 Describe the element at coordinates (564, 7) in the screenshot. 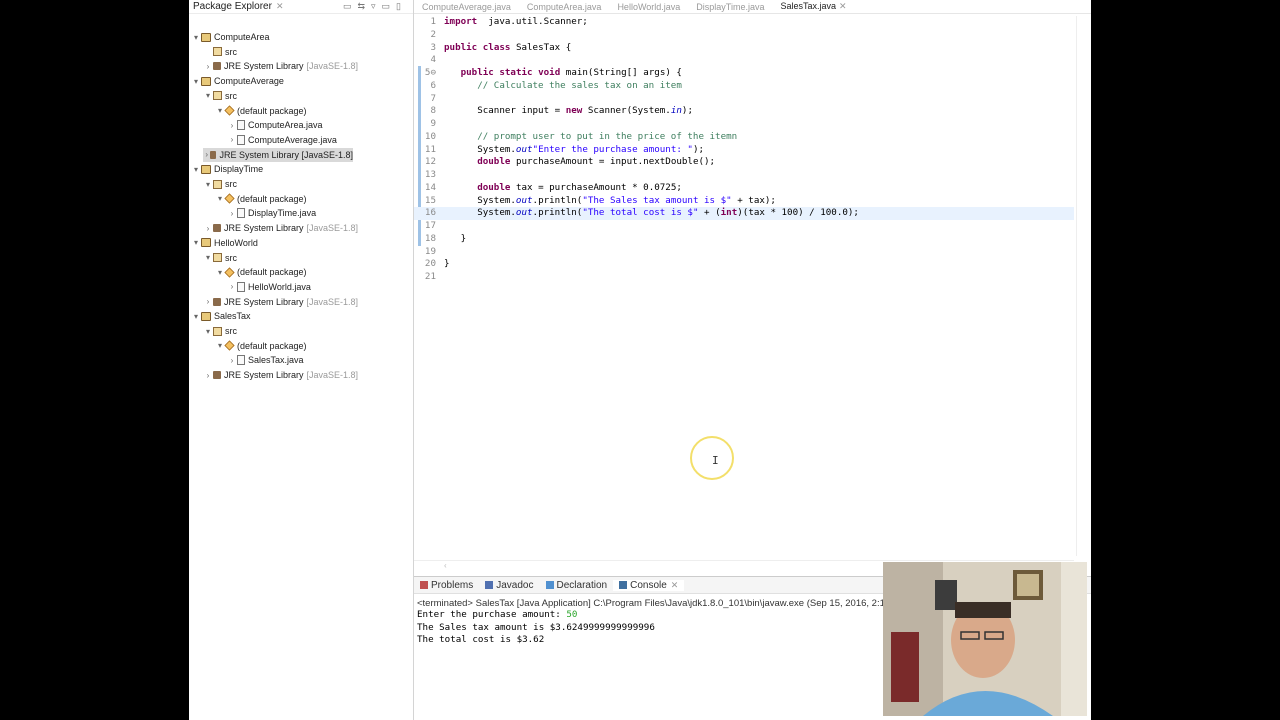

I see `editor-tab: ComputeArea.java` at that location.